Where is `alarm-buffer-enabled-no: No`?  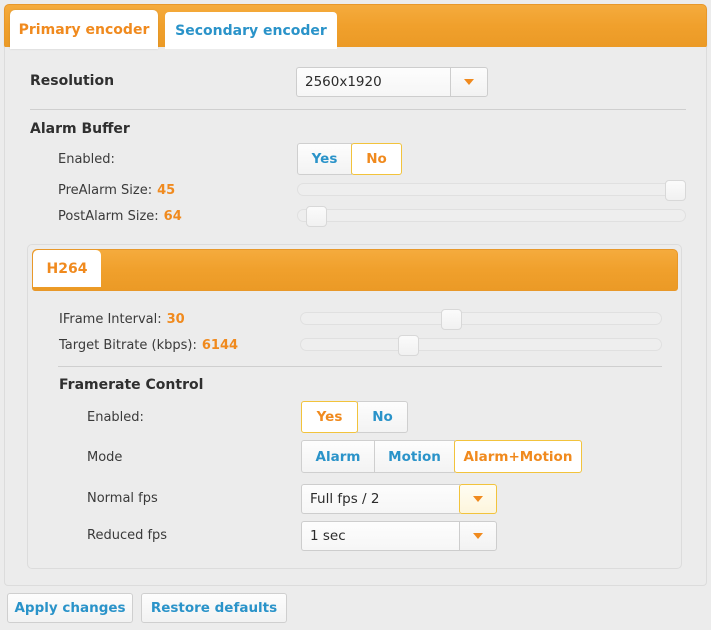
alarm-buffer-enabled-no: No is located at coordinates (376, 159).